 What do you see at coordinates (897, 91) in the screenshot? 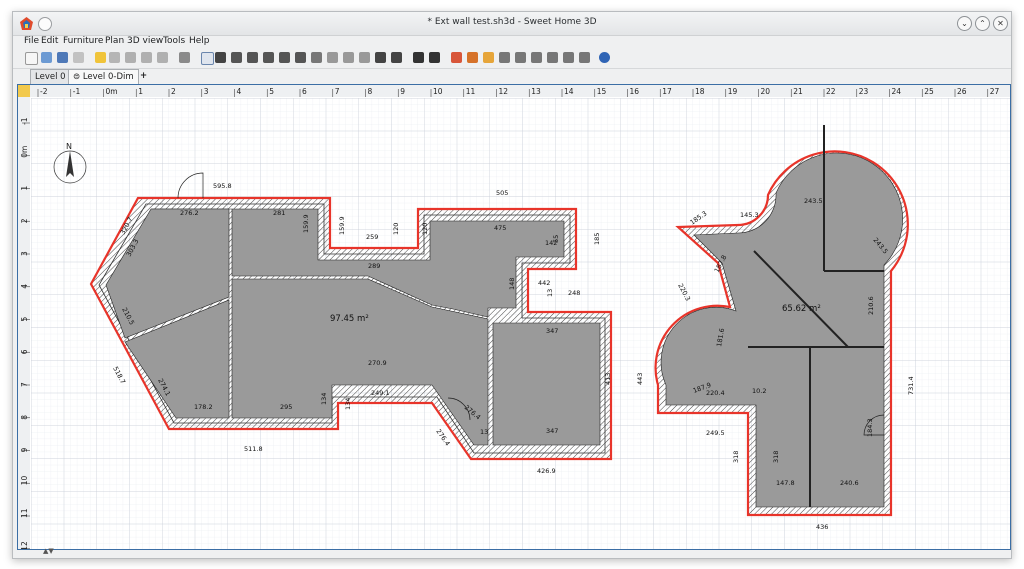
I see `ruler-label: 24` at bounding box center [897, 91].